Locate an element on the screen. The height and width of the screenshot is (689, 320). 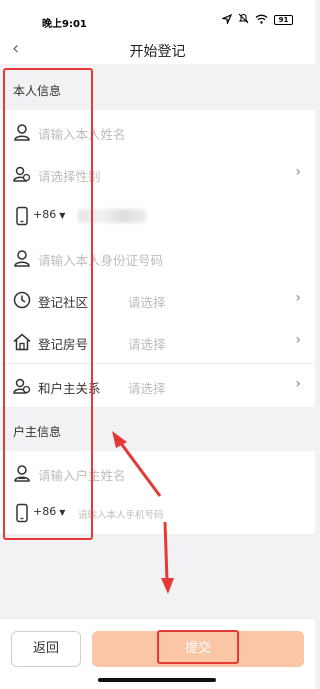
gender-select: 请选择性别 is located at coordinates (69, 175).